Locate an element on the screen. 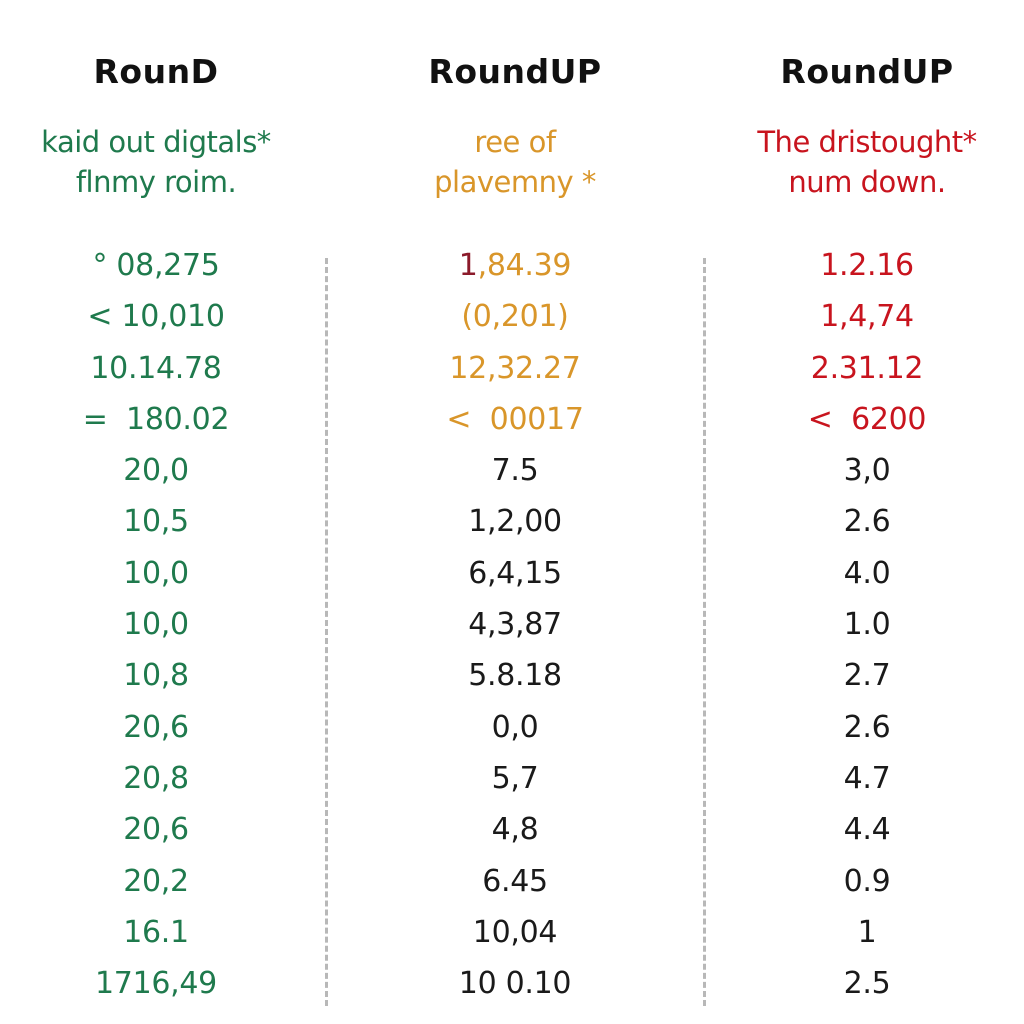  value-text: ° 08,275 is located at coordinates (156, 265).